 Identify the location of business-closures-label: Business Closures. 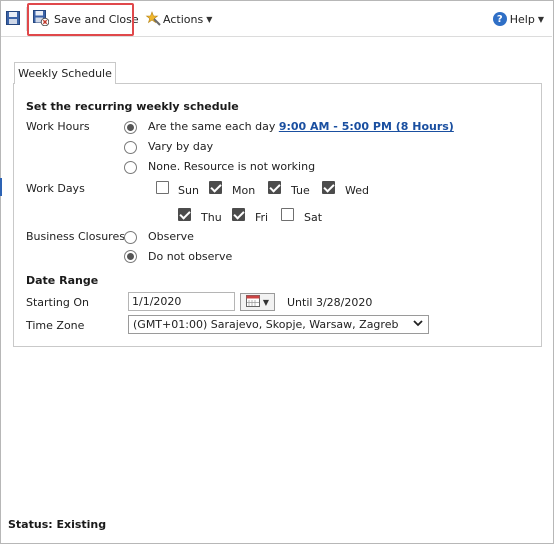
(75, 236).